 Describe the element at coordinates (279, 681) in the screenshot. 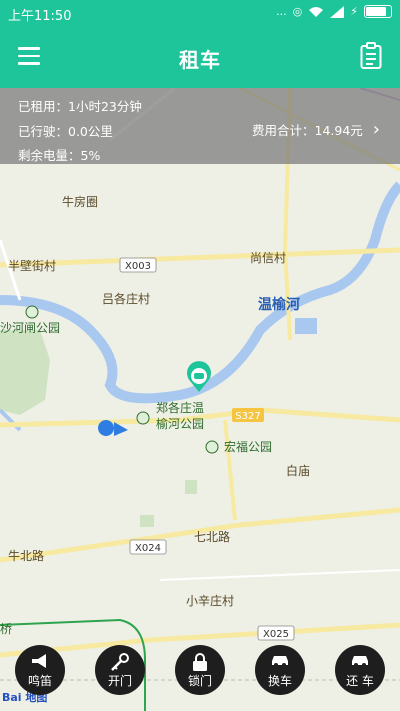

I see `change-car-label: 换车` at that location.